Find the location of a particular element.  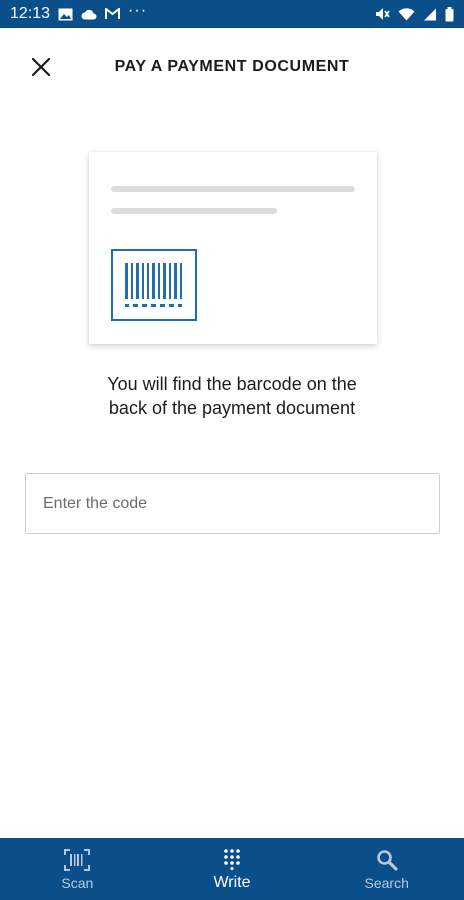

status-time: 12:13 is located at coordinates (30, 13).